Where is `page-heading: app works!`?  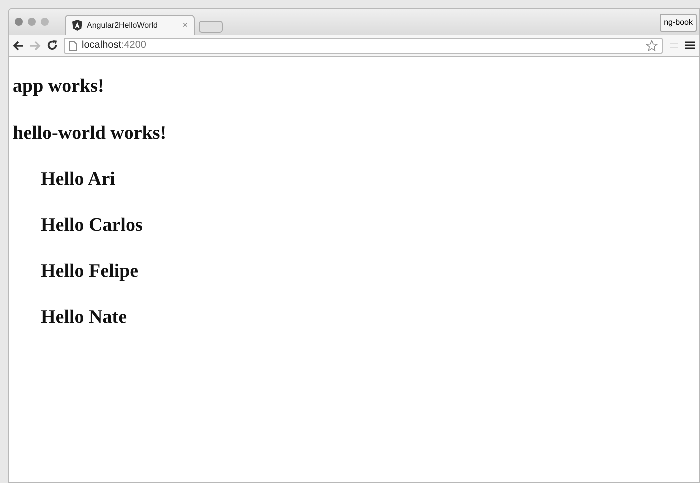
page-heading: app works! is located at coordinates (59, 85).